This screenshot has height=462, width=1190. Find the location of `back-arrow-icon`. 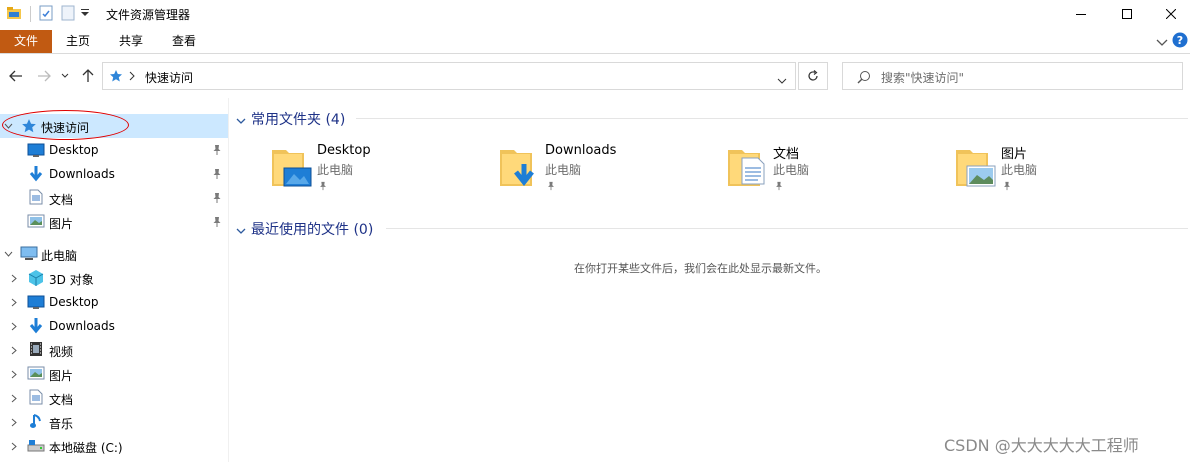

back-arrow-icon is located at coordinates (15, 76).